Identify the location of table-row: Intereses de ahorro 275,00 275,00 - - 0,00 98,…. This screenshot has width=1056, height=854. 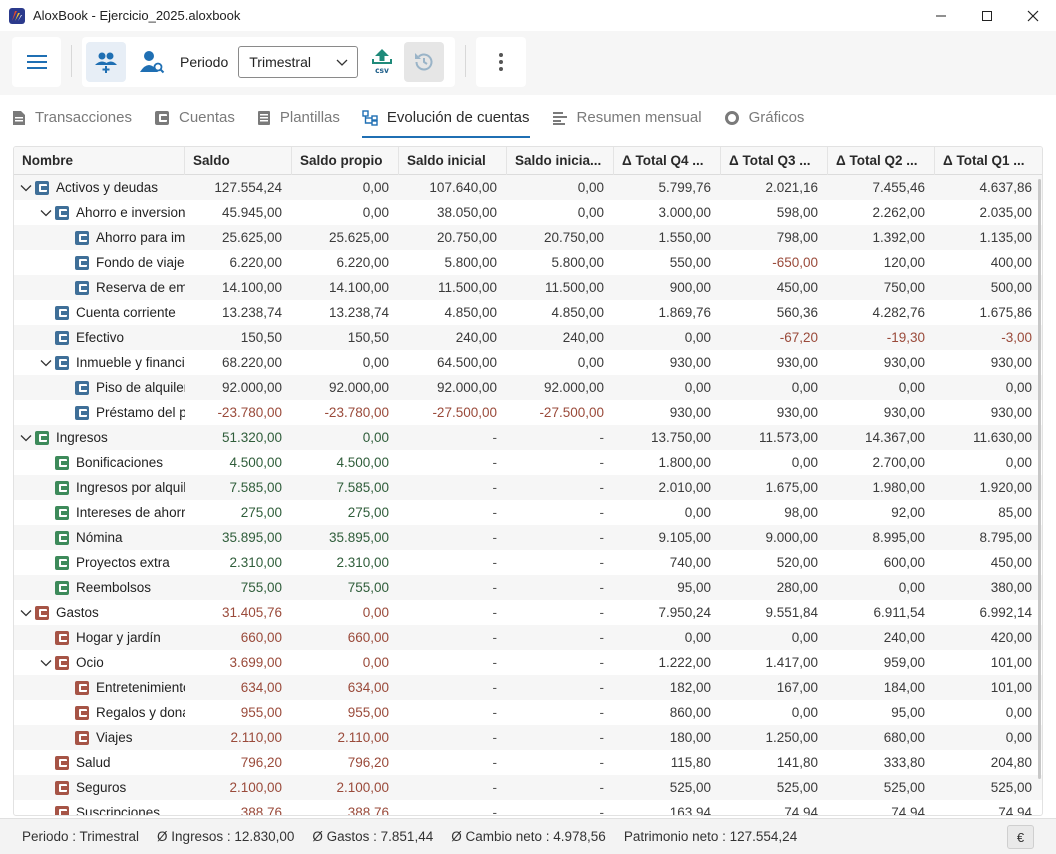
(528, 512).